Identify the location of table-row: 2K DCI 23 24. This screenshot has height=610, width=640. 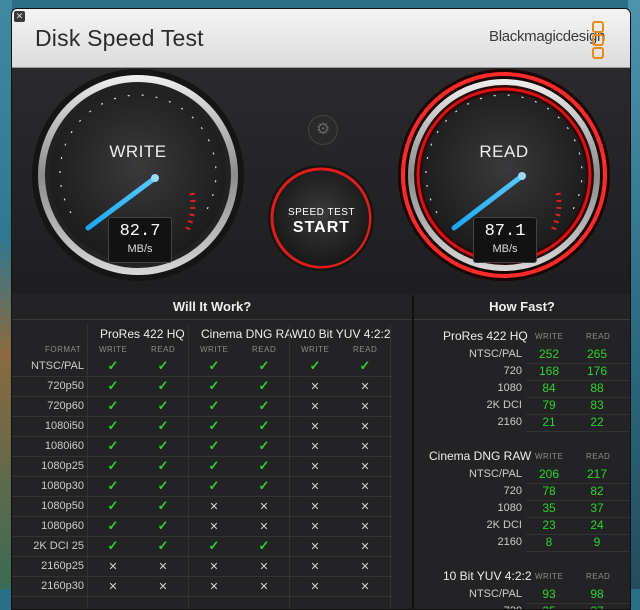
(522, 526).